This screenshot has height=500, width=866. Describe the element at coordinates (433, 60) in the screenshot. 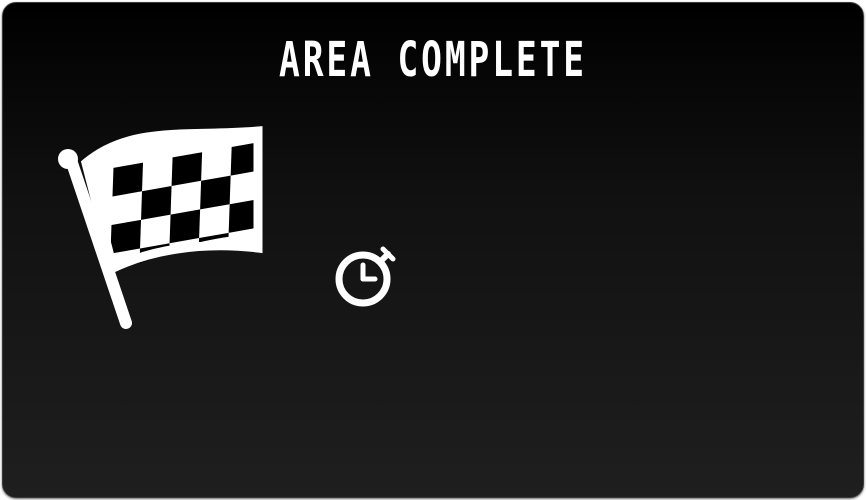

I see `area-complete-title: AREA COMPLETE` at that location.